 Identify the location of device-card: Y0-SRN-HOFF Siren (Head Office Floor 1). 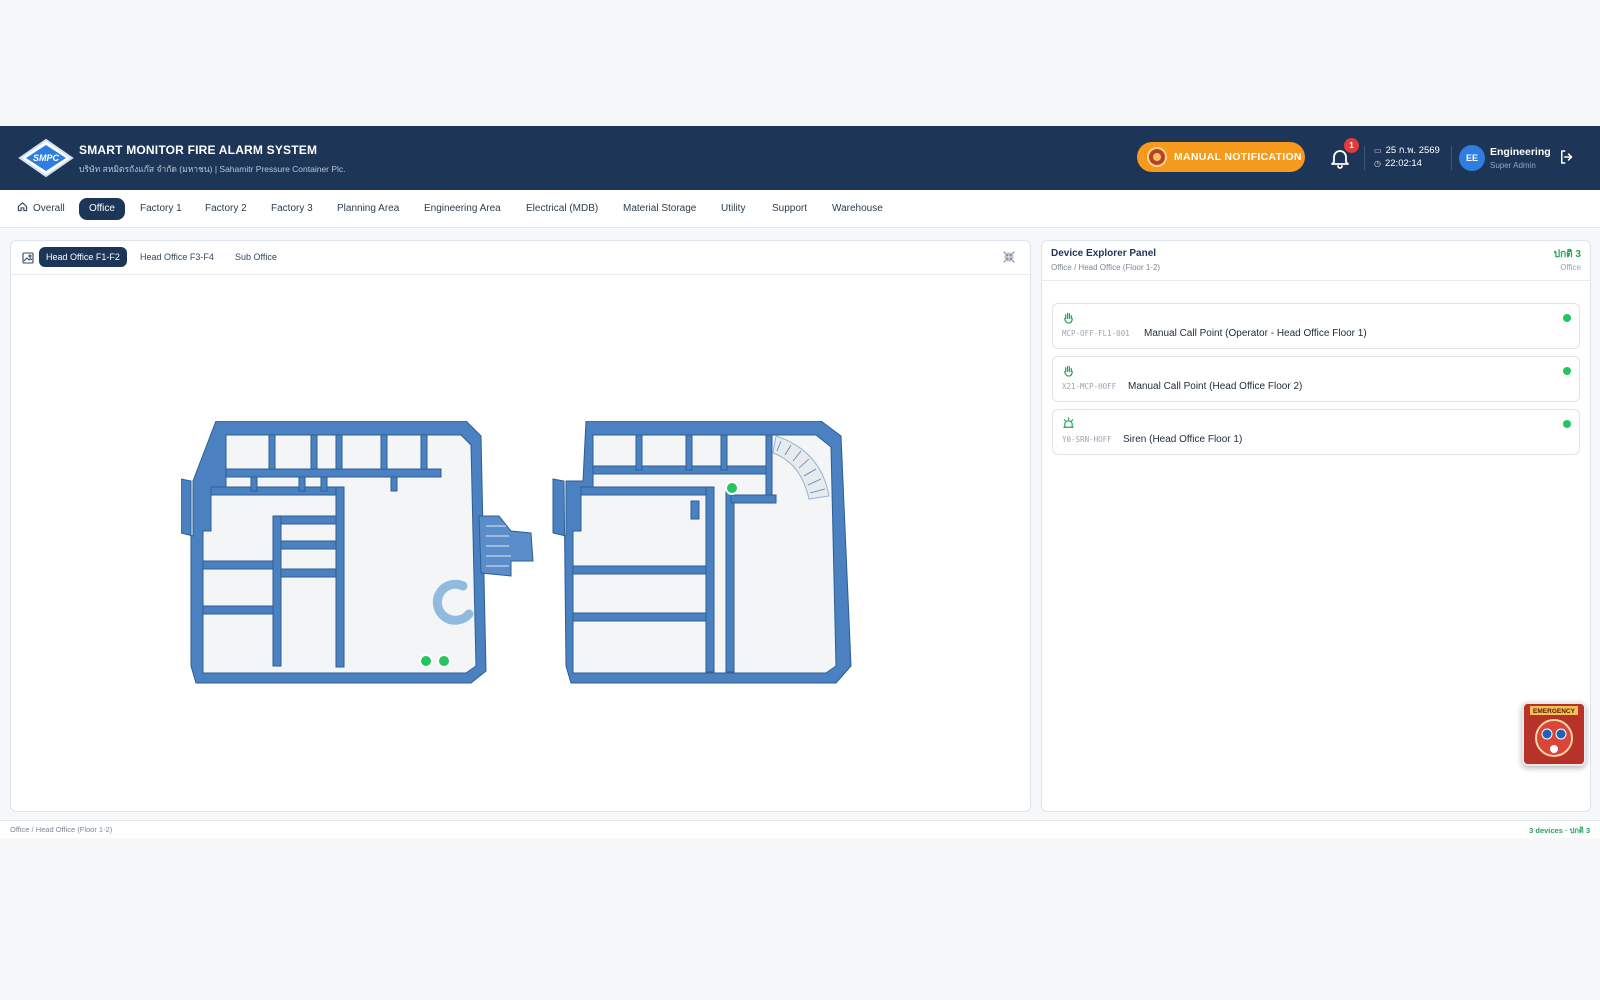
(1316, 432).